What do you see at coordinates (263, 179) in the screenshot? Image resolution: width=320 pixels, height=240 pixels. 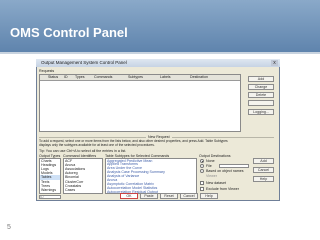 I see `new-request-help-button: Help` at bounding box center [263, 179].